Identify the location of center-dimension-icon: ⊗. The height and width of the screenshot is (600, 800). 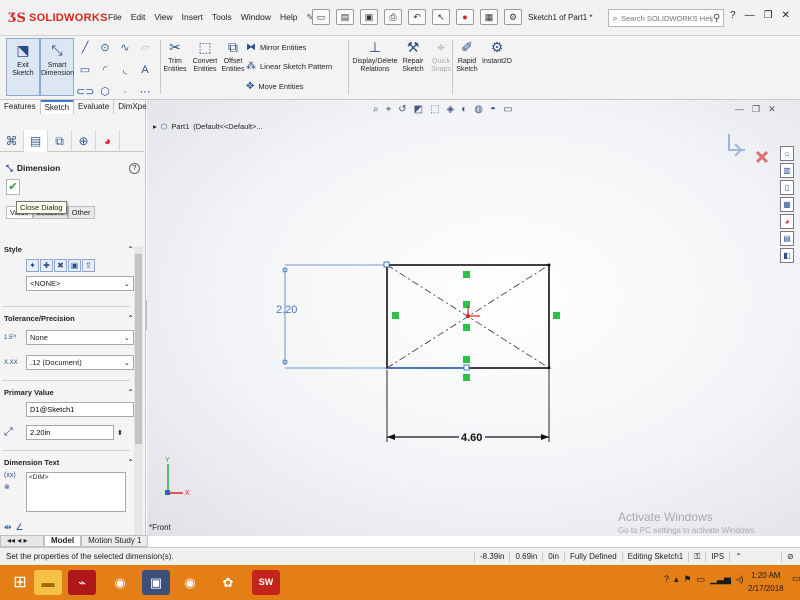
(15, 487).